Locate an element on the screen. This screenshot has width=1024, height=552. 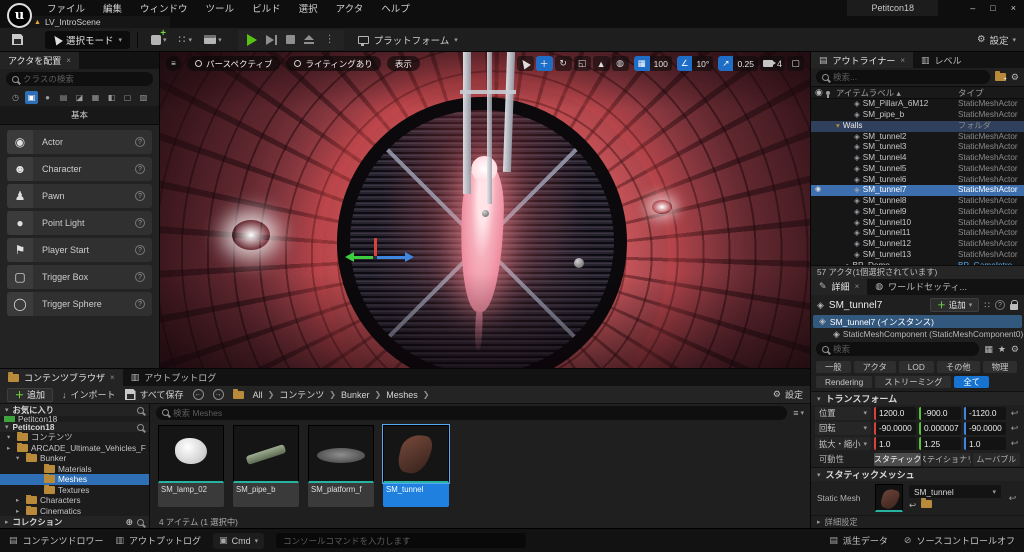
outliner-row: ◈ SM_tunnel6 StaticMeshActor is located at coordinates (917, 180).